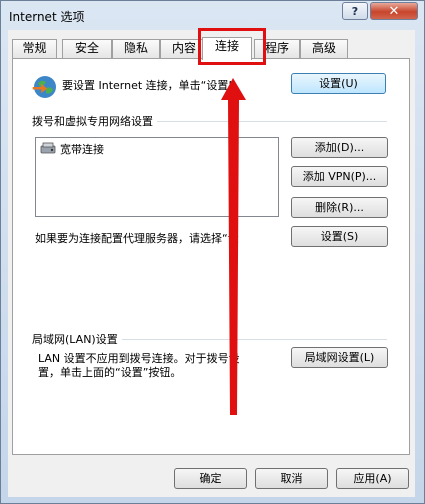 The width and height of the screenshot is (425, 504). Describe the element at coordinates (355, 11) in the screenshot. I see `help-button: ?` at that location.